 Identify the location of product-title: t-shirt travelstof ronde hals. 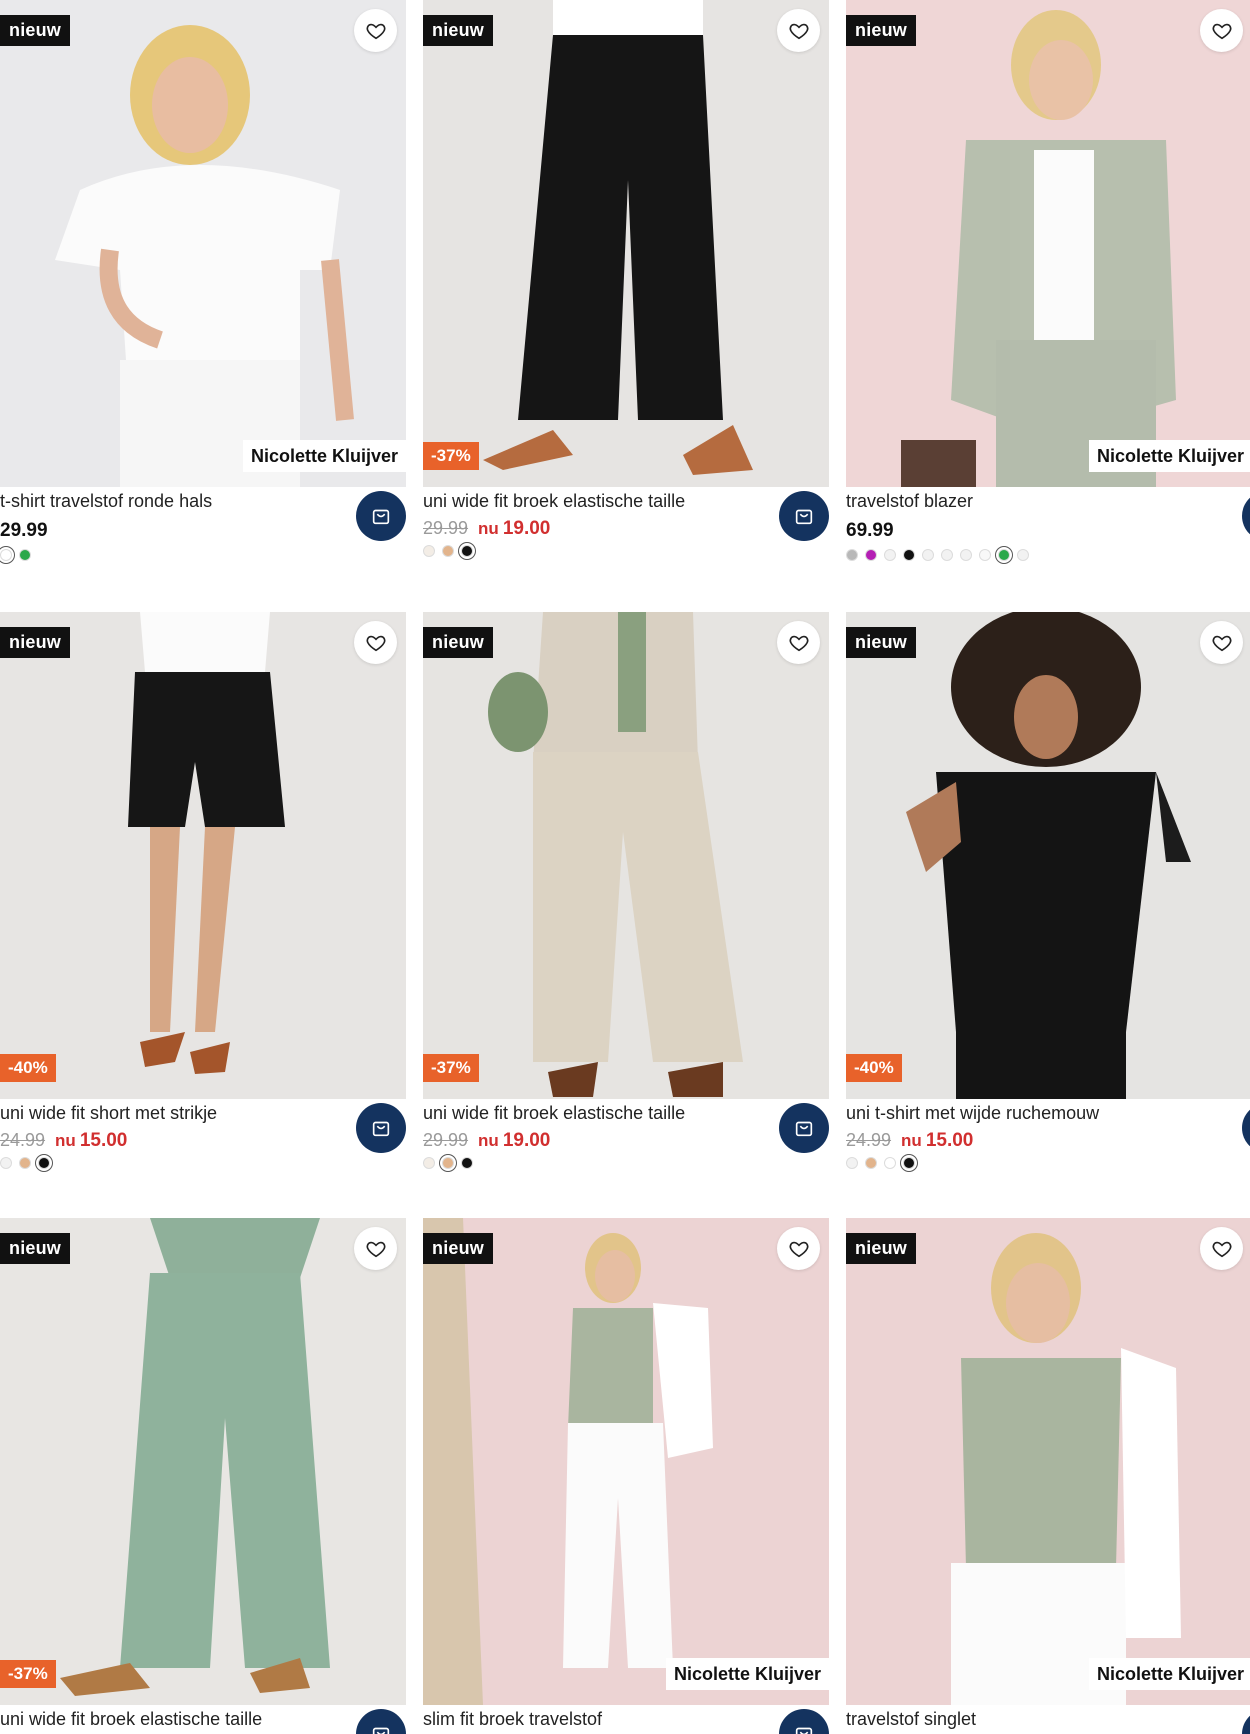
(106, 501).